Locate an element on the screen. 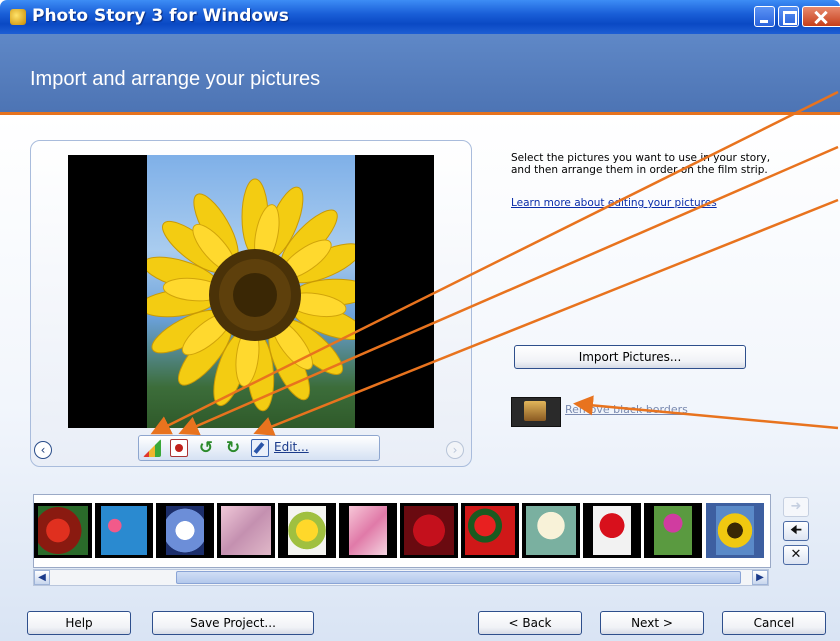  help-label: Help is located at coordinates (79, 623).